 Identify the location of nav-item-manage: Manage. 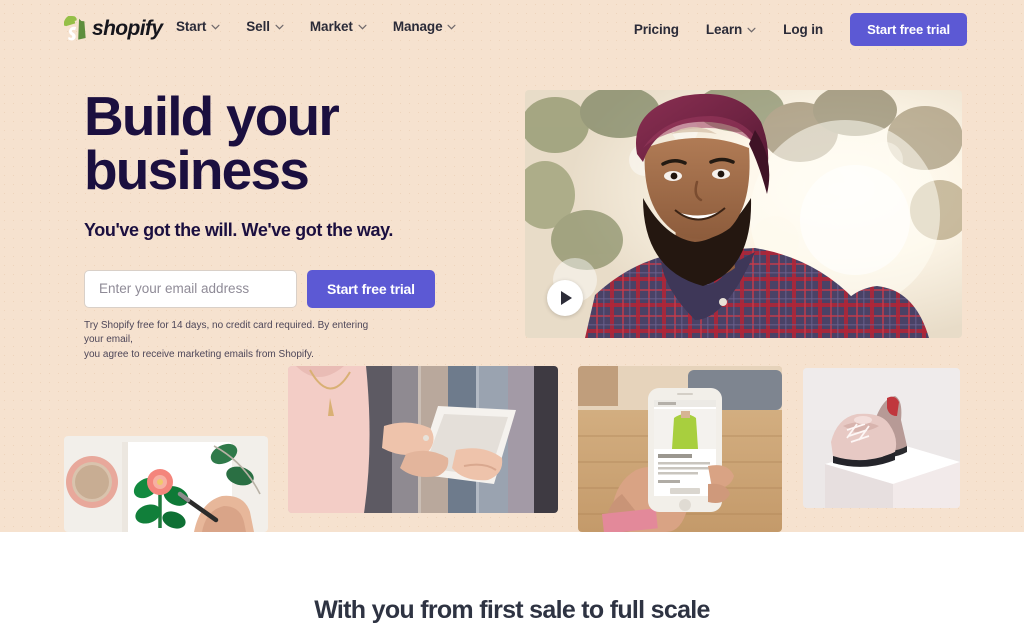
(425, 26).